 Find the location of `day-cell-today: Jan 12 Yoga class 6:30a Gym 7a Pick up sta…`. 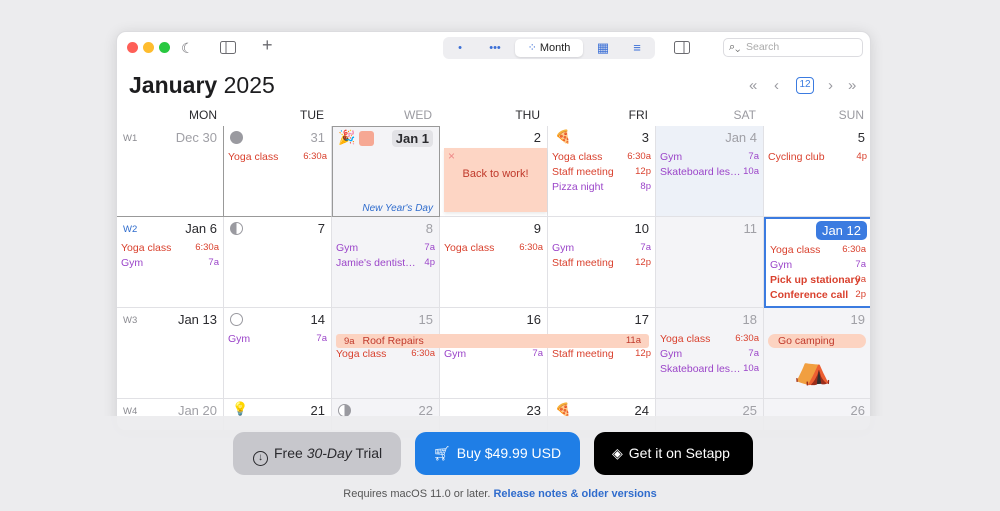

day-cell-today: Jan 12 Yoga class 6:30a Gym 7a Pick up sta… is located at coordinates (817, 262).